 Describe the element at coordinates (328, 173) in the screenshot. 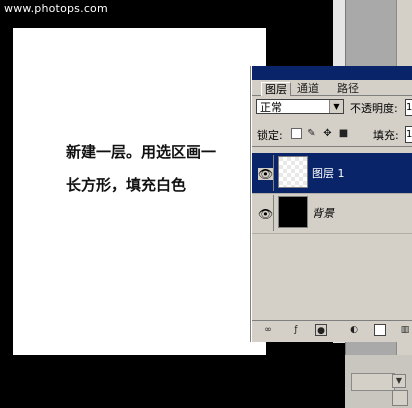

I see `layer-name: 图层 1` at that location.